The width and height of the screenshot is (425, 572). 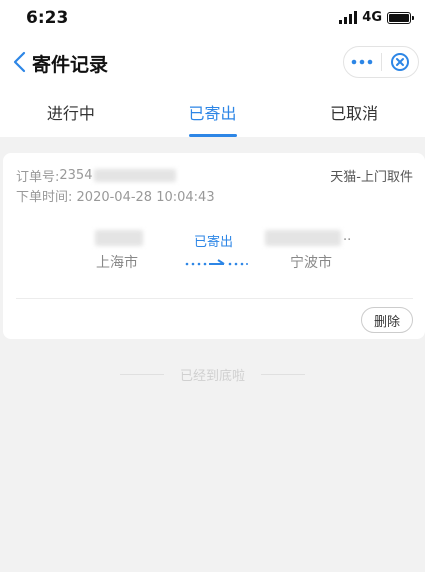 What do you see at coordinates (47, 18) in the screenshot?
I see `status-time: 6:23` at bounding box center [47, 18].